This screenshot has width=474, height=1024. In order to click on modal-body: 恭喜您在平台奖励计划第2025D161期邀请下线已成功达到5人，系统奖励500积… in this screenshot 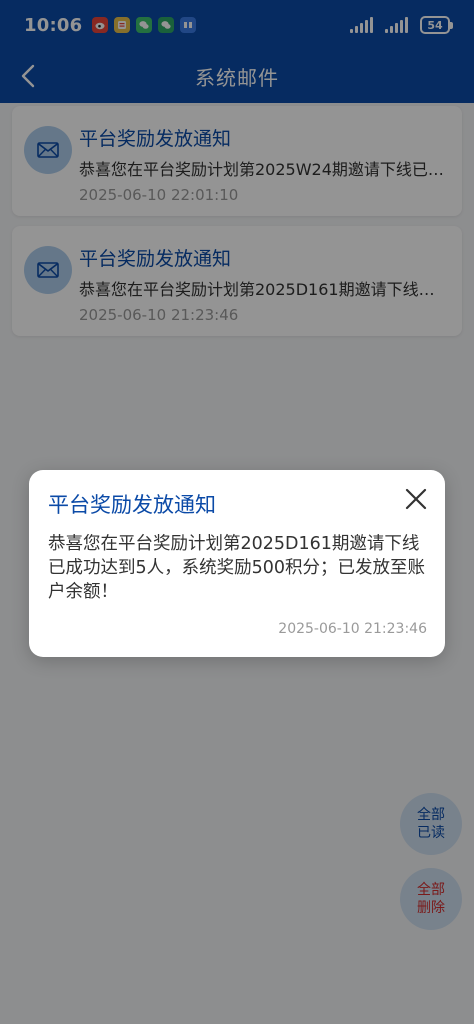, I will do `click(237, 568)`.